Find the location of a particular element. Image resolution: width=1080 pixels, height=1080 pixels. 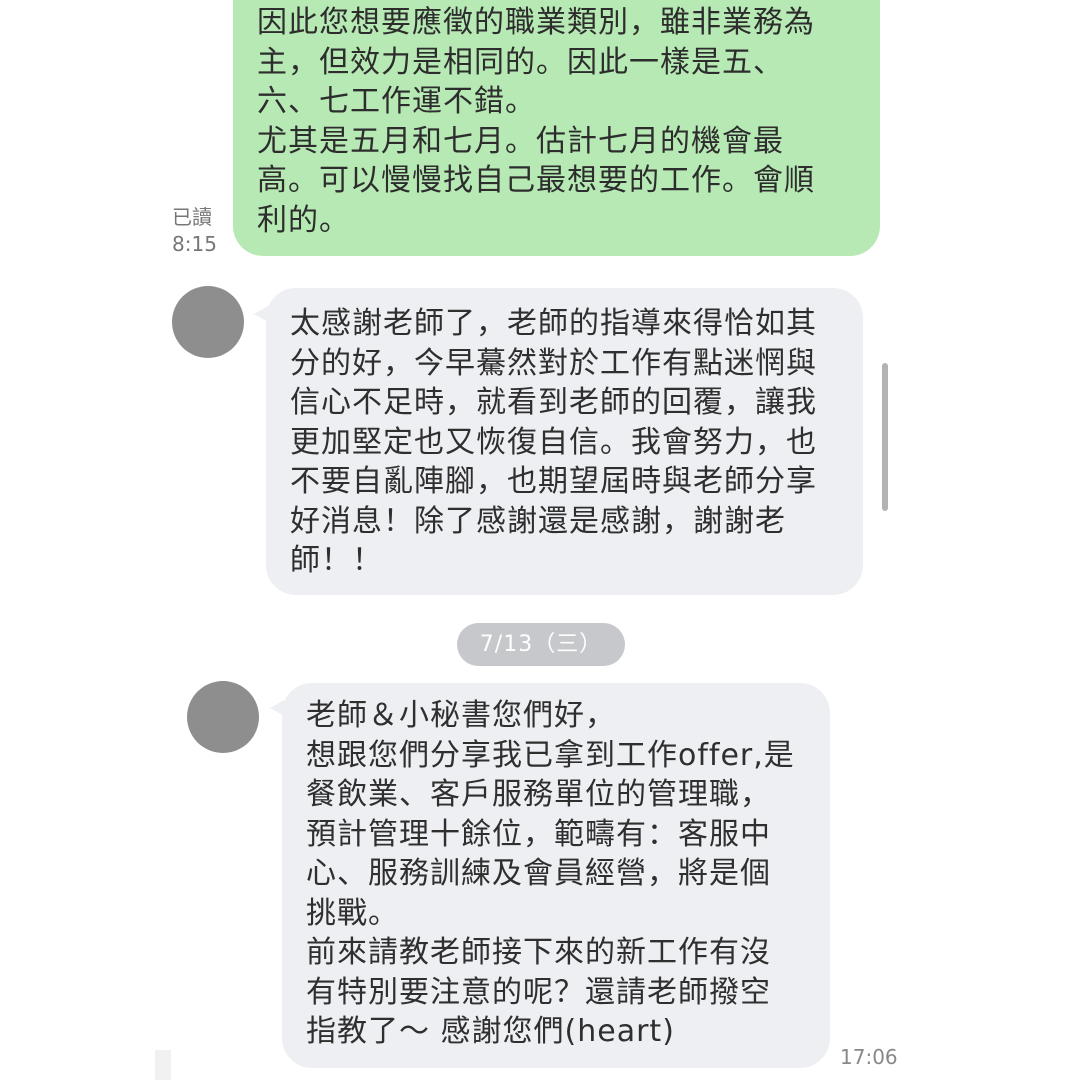

message-time: 8:15 is located at coordinates (194, 244).